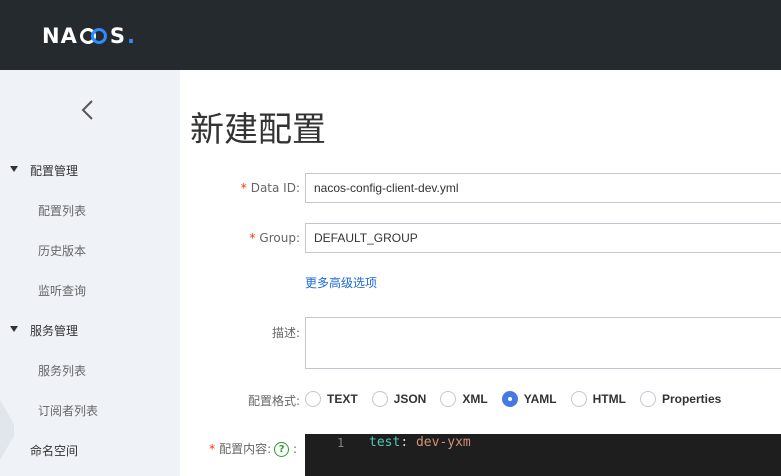 This screenshot has height=476, width=781. What do you see at coordinates (245, 449) in the screenshot?
I see `label-text: 配置内容:` at bounding box center [245, 449].